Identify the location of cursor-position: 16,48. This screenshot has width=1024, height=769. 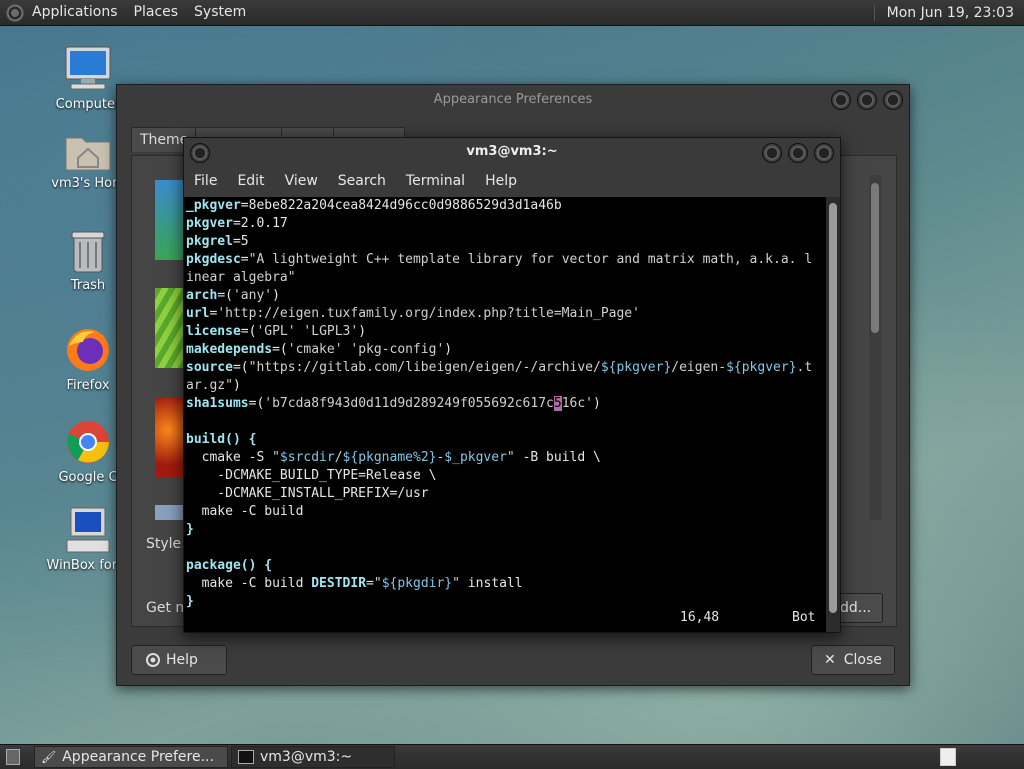
(700, 617).